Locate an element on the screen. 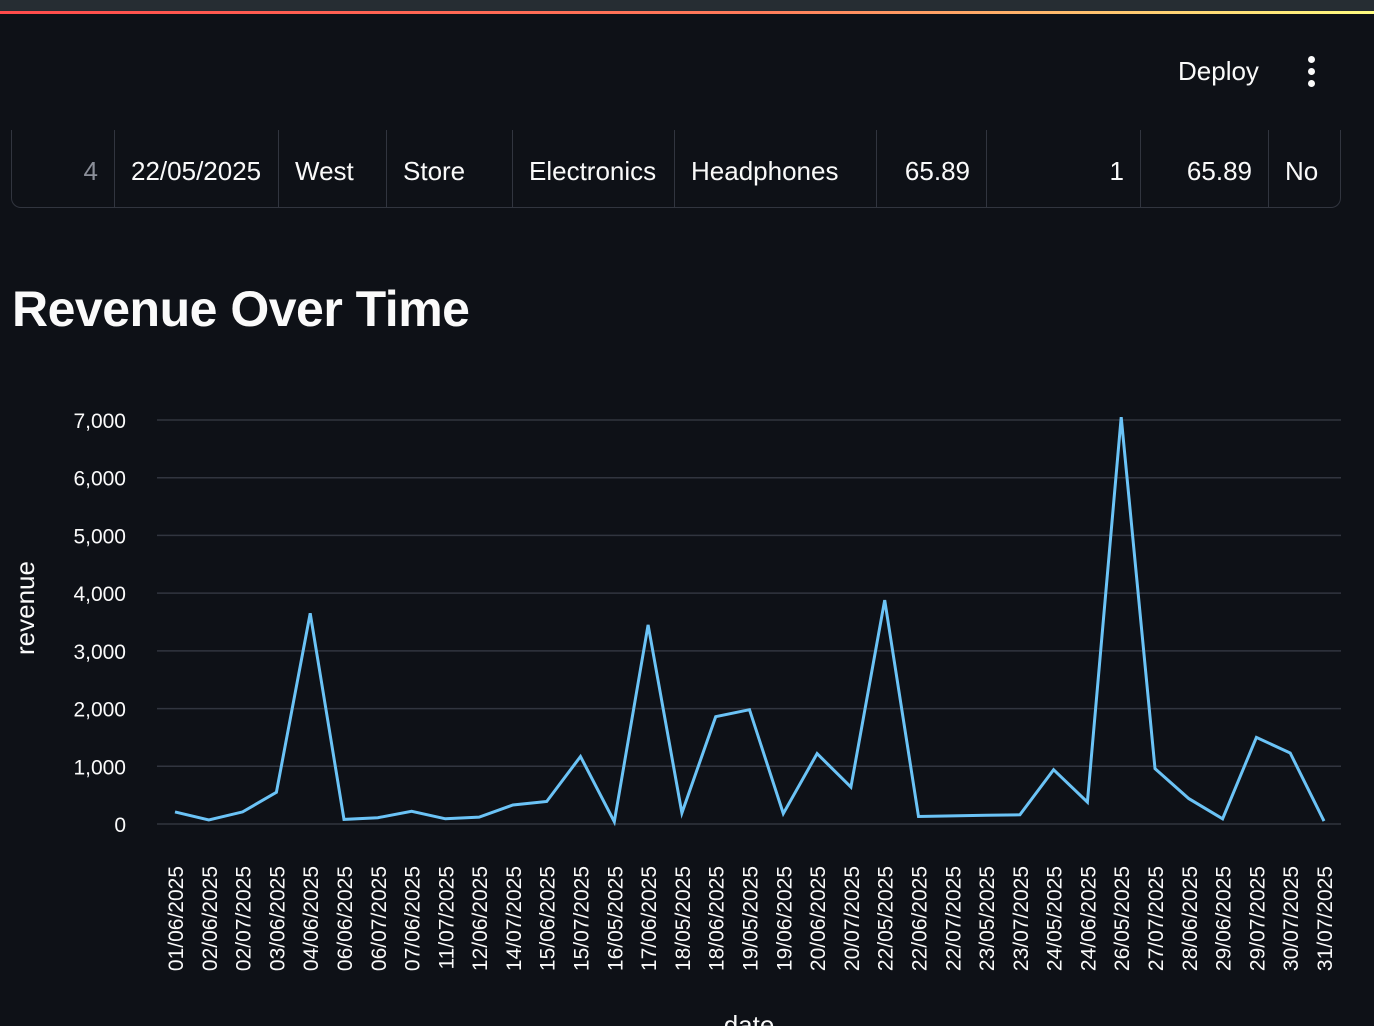 The image size is (1374, 1026). x-axis-label: date is located at coordinates (749, 1018).